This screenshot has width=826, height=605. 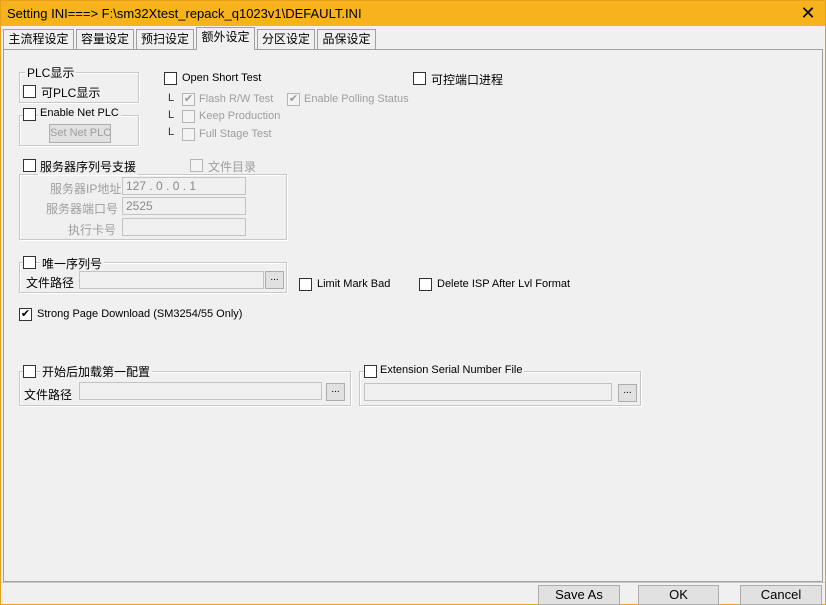 What do you see at coordinates (80, 133) in the screenshot?
I see `set-net-plc-button: Set Net PLC` at bounding box center [80, 133].